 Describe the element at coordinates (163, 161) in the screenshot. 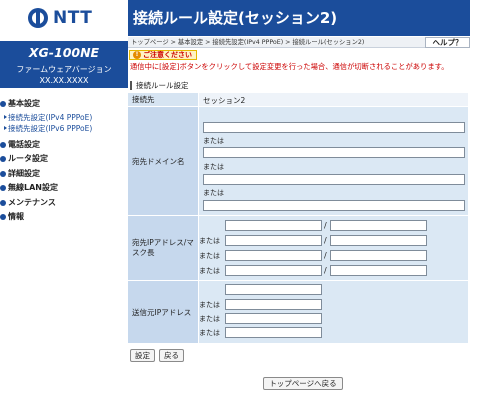

I see `domain-label: 宛先ドメイン名` at that location.